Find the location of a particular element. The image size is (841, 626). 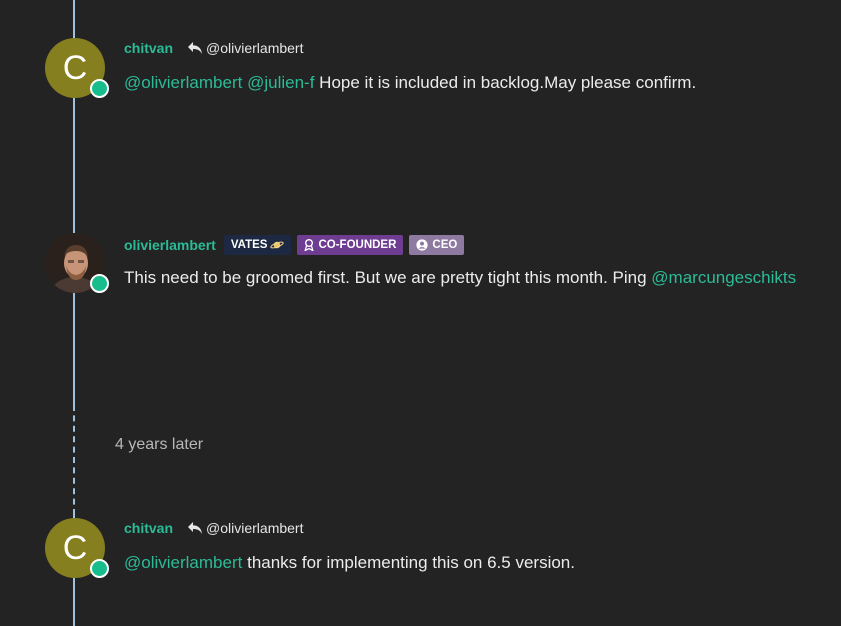

username-link: olivierlambert is located at coordinates (170, 245).